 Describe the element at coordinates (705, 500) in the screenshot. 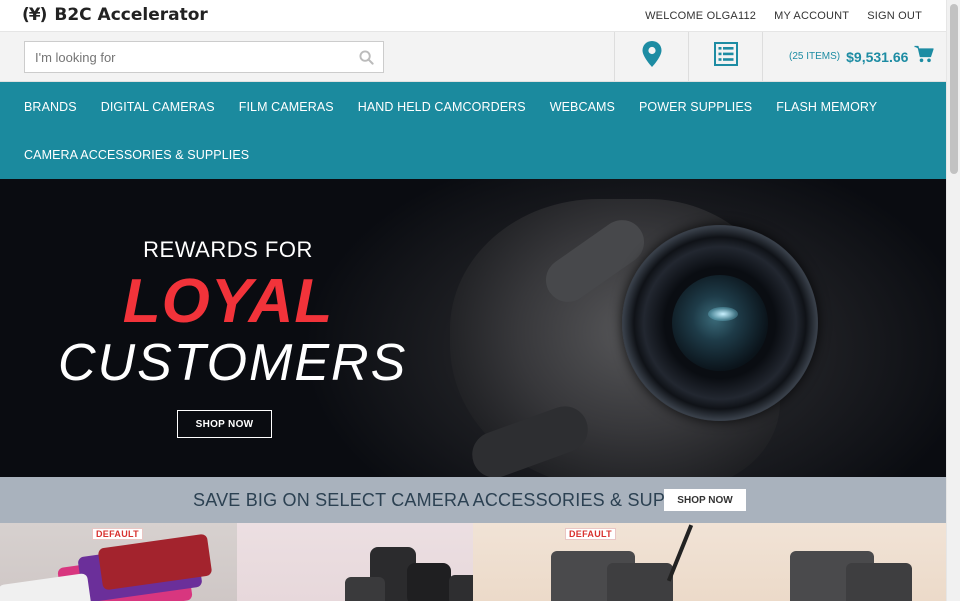

I see `promo-shop-now-button: SHOP NOW` at that location.